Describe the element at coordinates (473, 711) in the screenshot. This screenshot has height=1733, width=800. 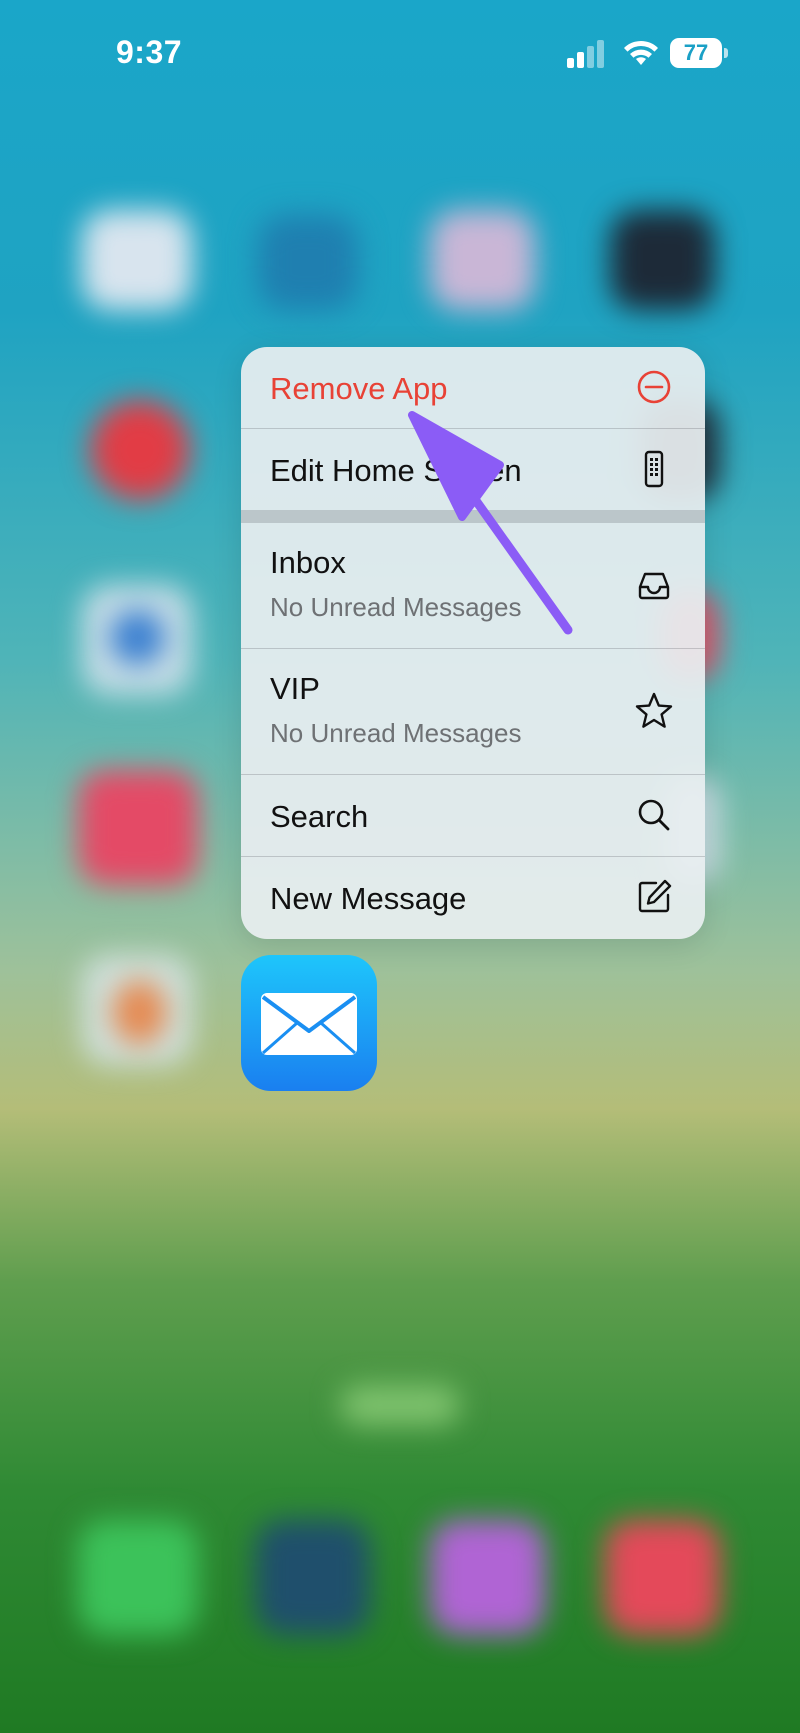
I see `menu-item-vip: VIP No Unread Messages` at that location.